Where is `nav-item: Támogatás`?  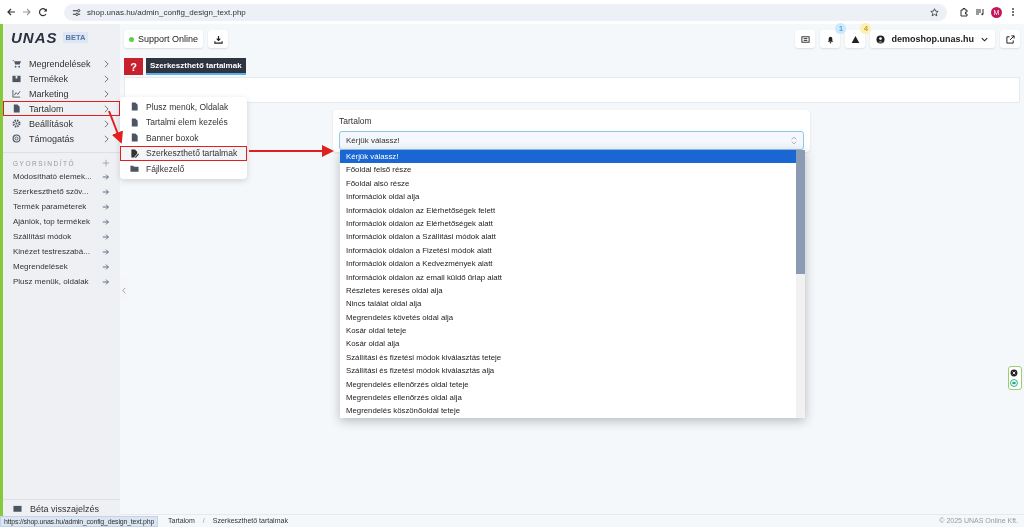
nav-item: Támogatás is located at coordinates (61, 138).